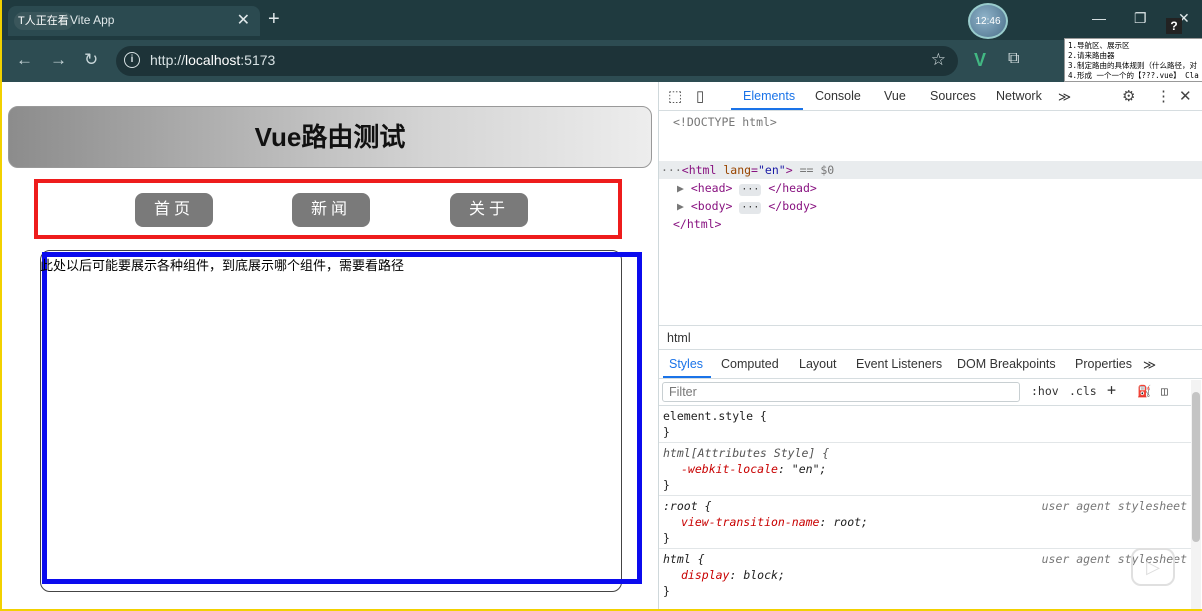 The width and height of the screenshot is (1202, 611). I want to click on tab-close-icon: ✕, so click(243, 20).